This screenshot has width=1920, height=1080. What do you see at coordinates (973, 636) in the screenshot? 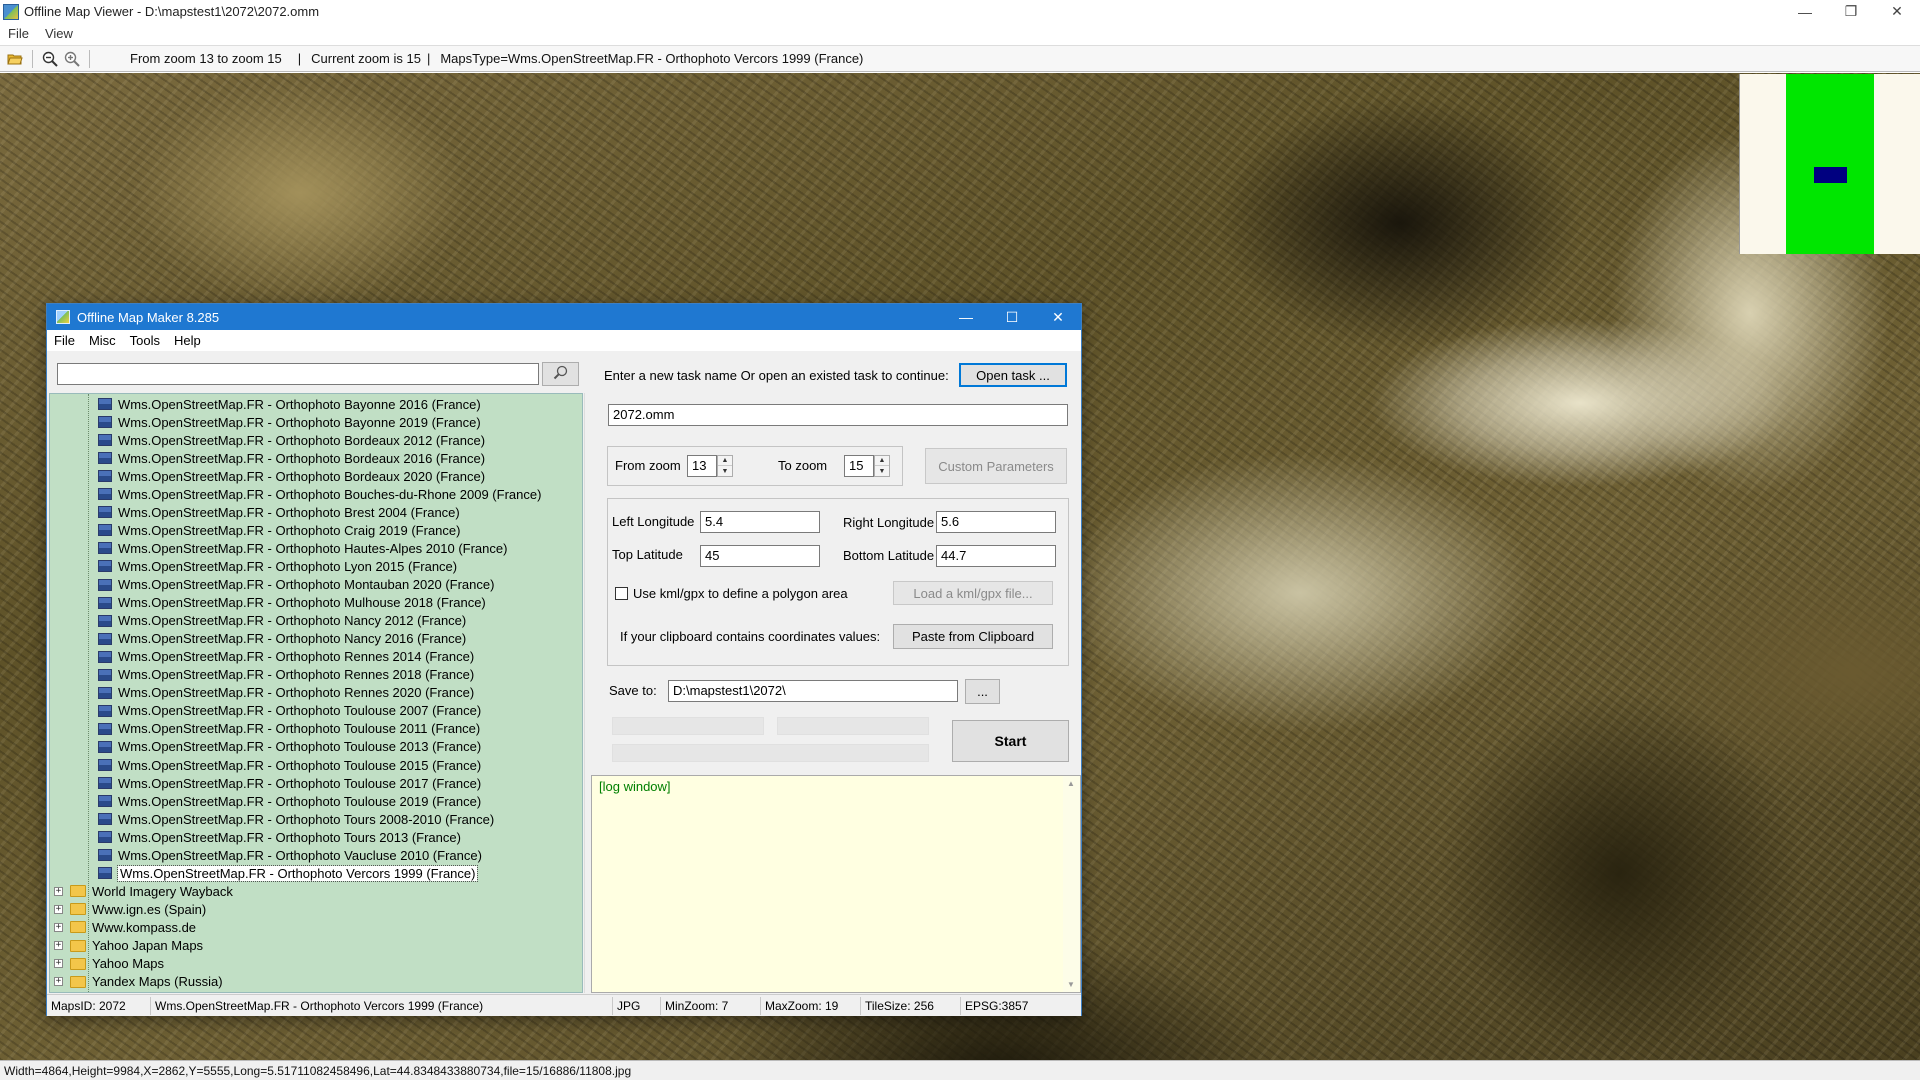
I see `paste-clipboard-button: Paste from Clipboard` at bounding box center [973, 636].